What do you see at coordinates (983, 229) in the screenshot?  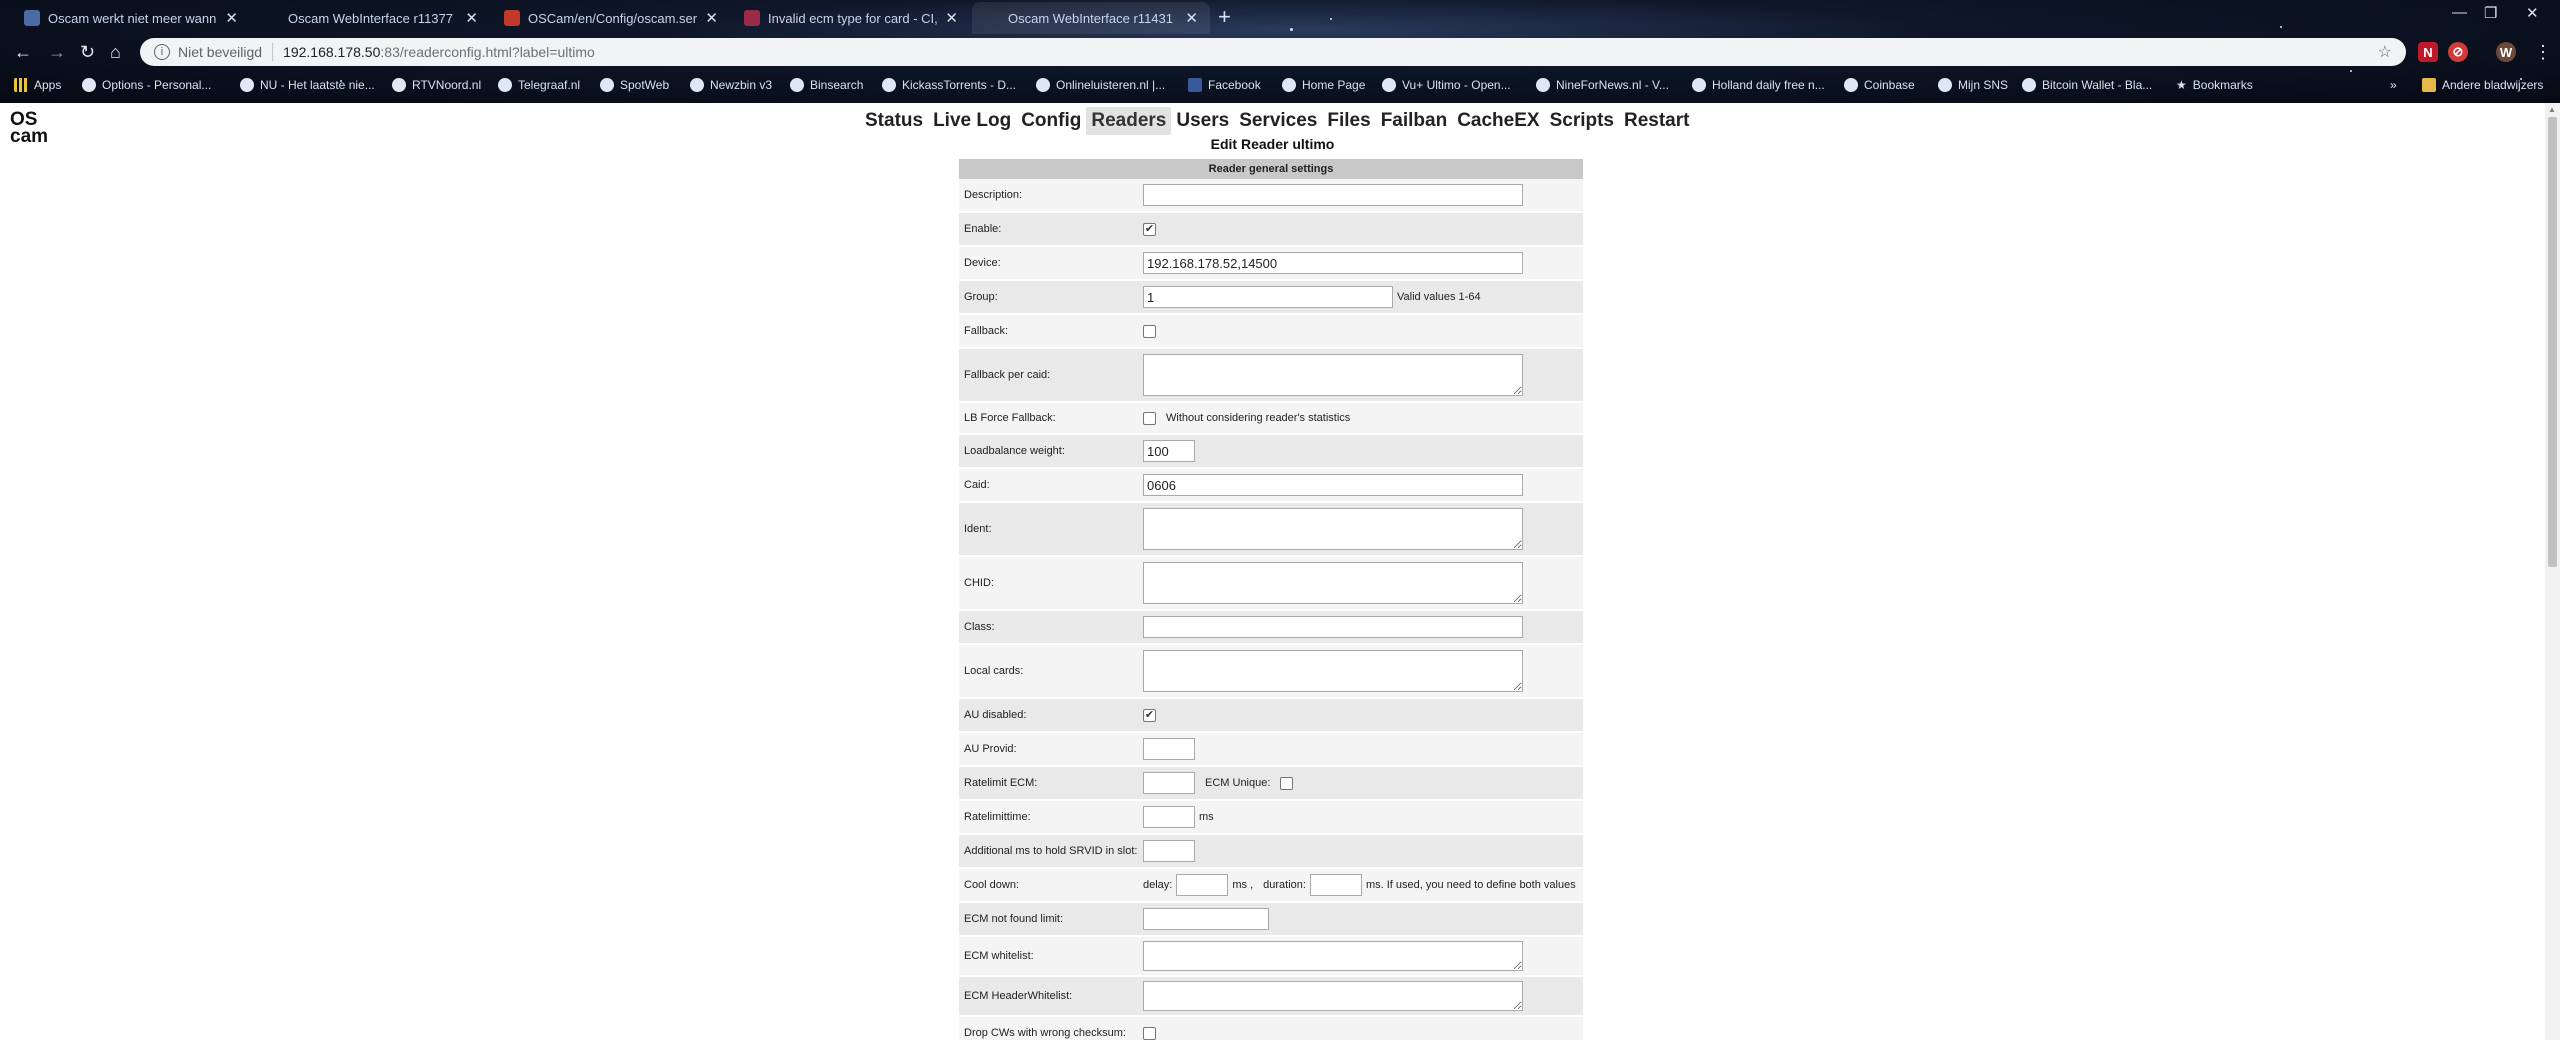 I see `label-enable: Enable:` at bounding box center [983, 229].